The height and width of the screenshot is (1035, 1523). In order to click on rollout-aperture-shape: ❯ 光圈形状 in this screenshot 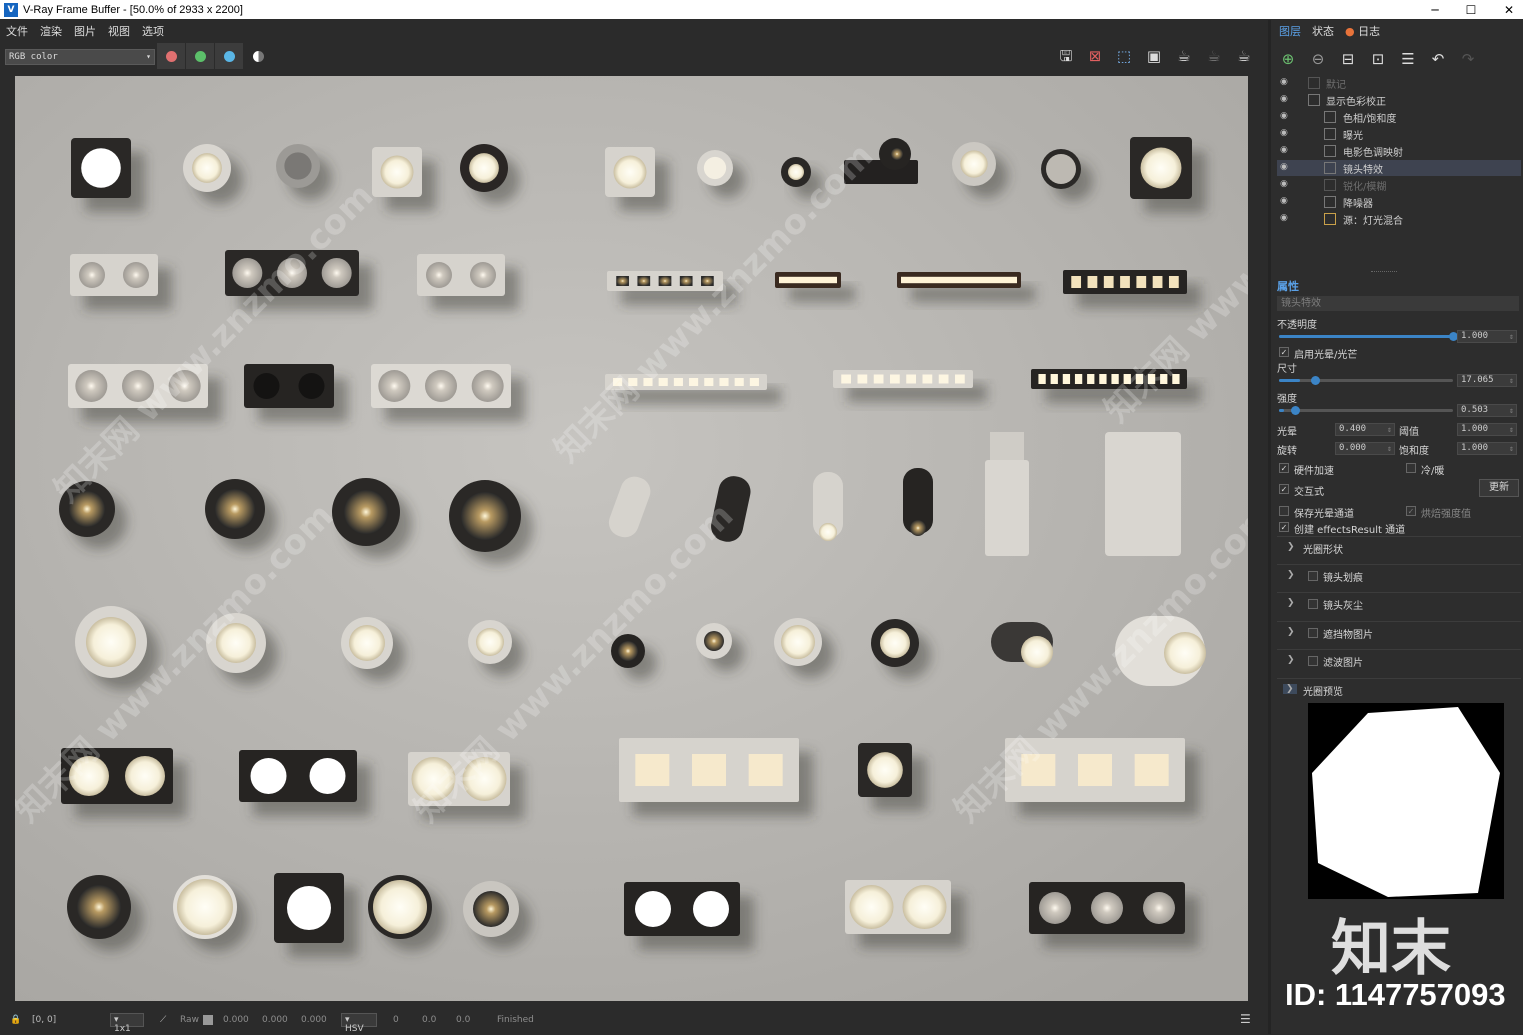, I will do `click(1399, 547)`.